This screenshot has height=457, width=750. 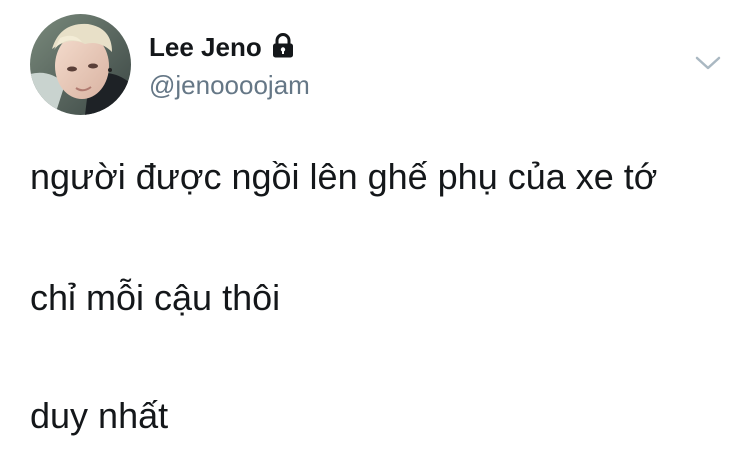 I want to click on avatar, so click(x=80, y=64).